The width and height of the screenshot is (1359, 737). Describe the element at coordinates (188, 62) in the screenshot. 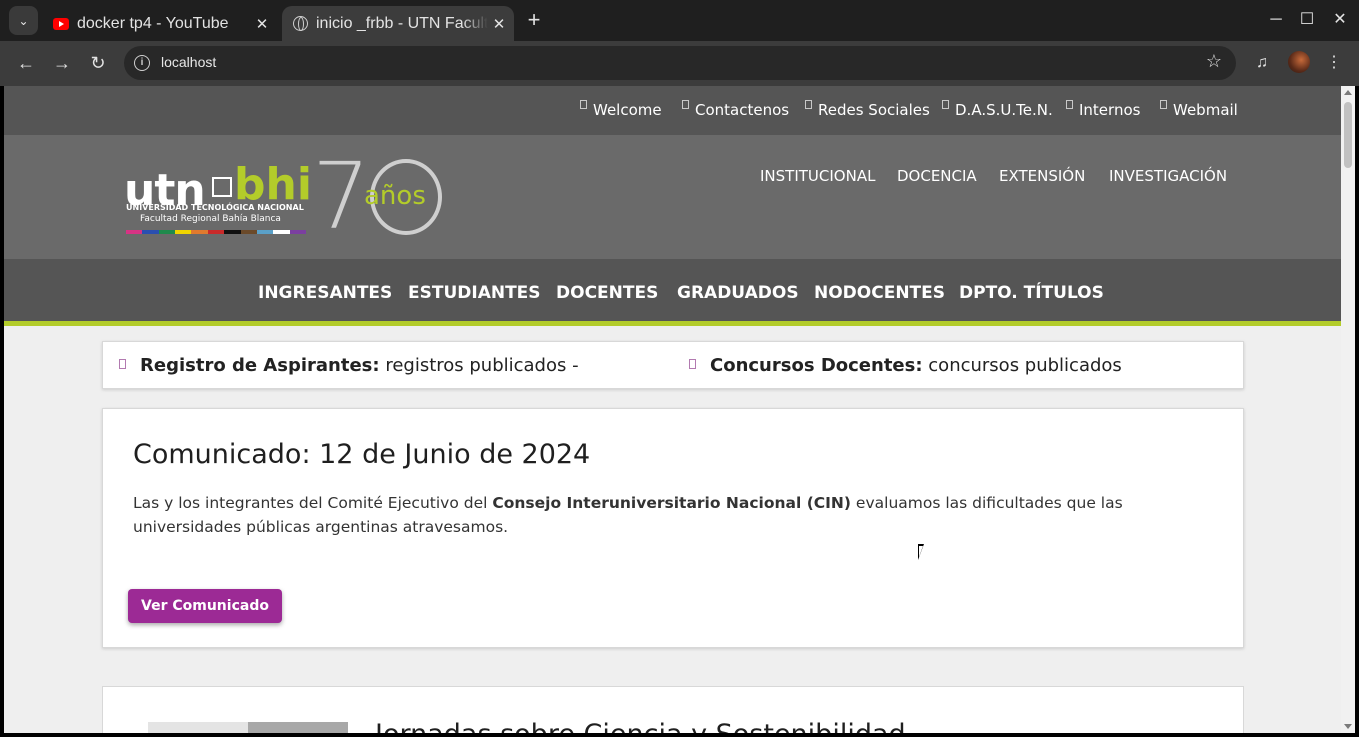

I see `address-text: localhost` at that location.